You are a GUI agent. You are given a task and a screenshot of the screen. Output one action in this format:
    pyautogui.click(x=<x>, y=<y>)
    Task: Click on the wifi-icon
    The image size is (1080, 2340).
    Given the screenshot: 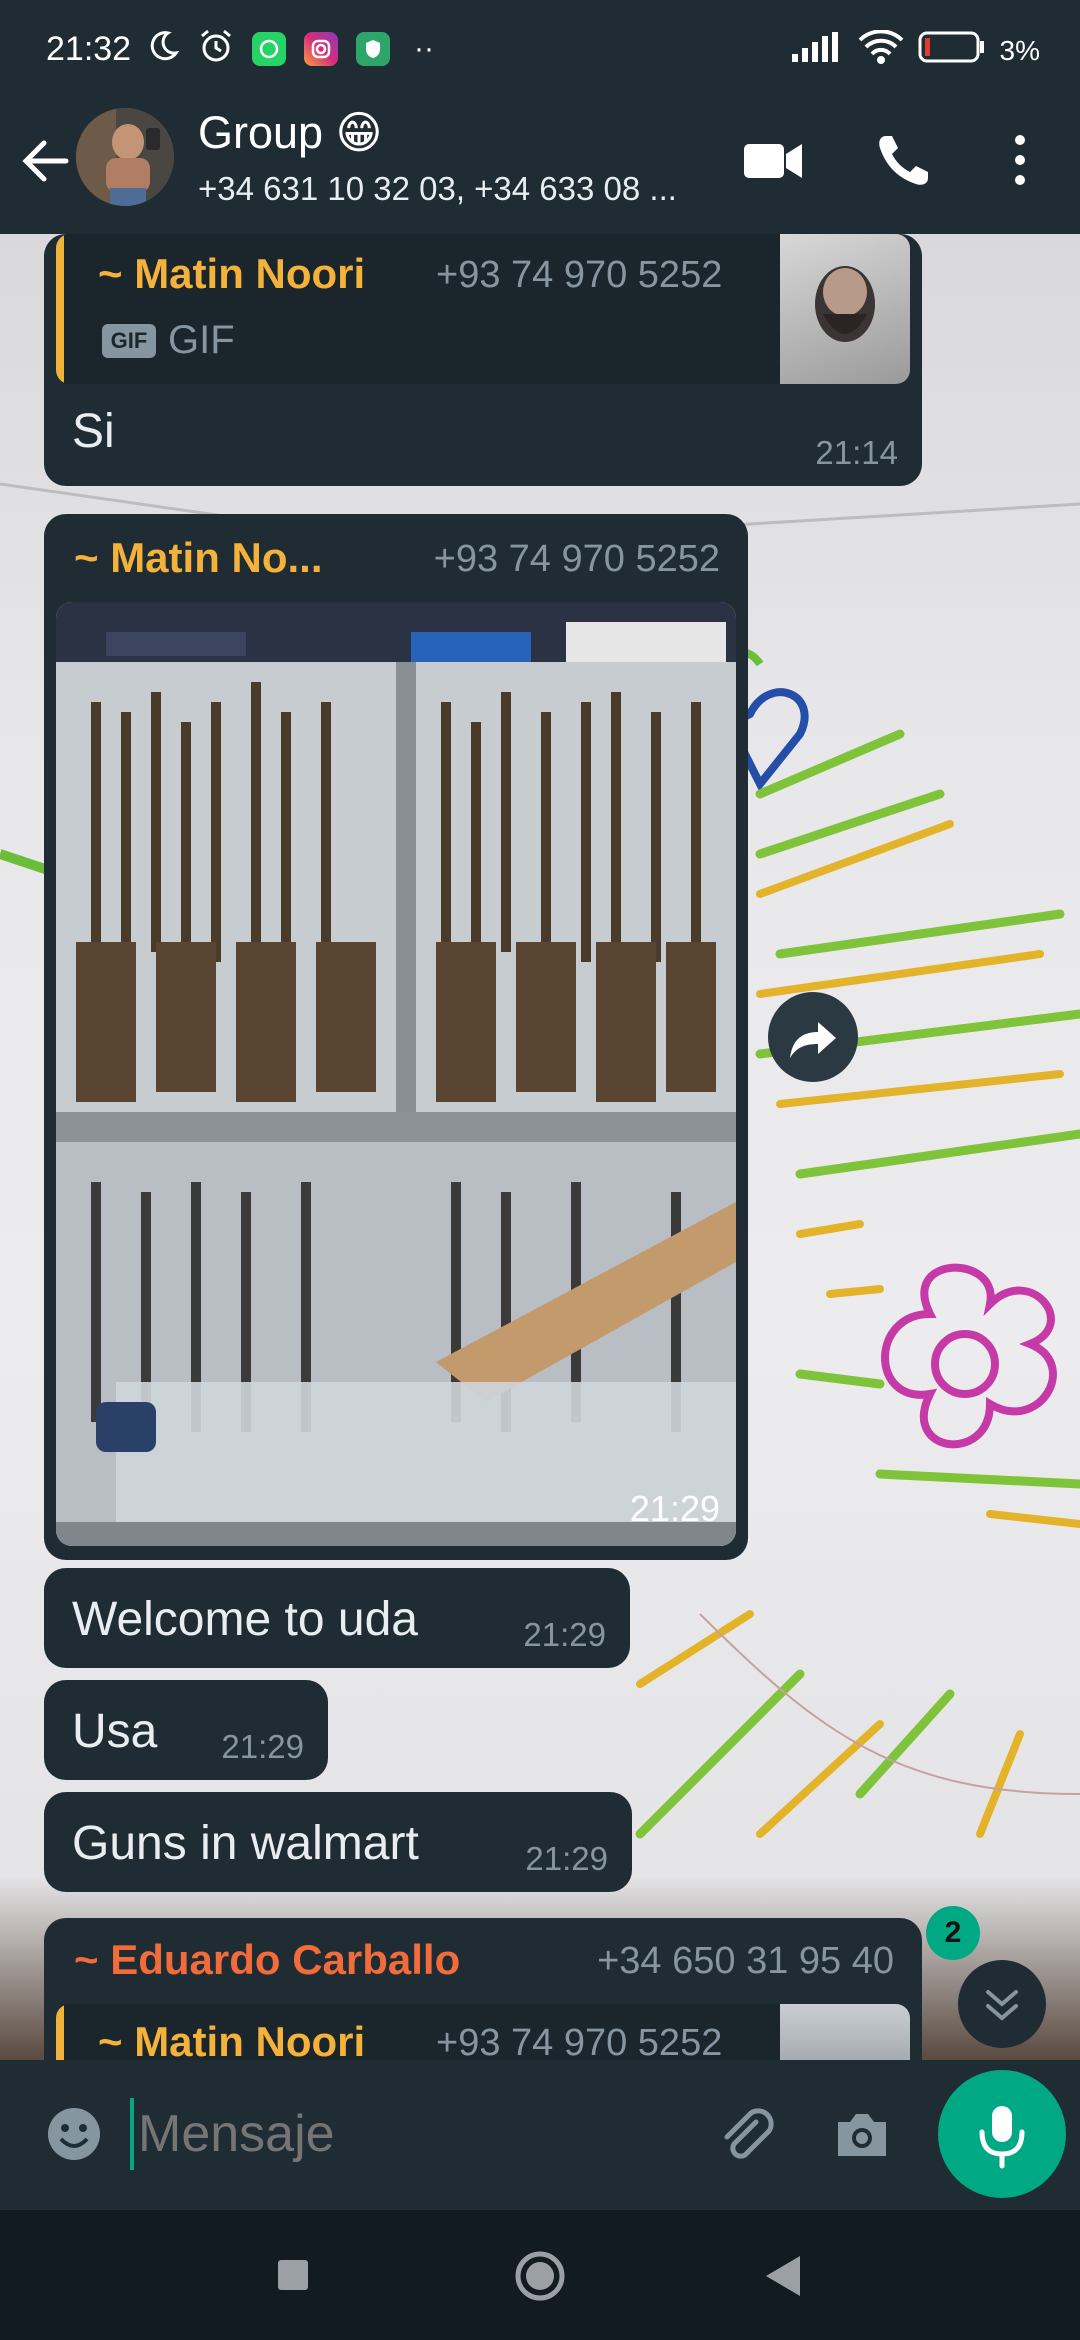 What is the action you would take?
    pyautogui.click(x=881, y=50)
    